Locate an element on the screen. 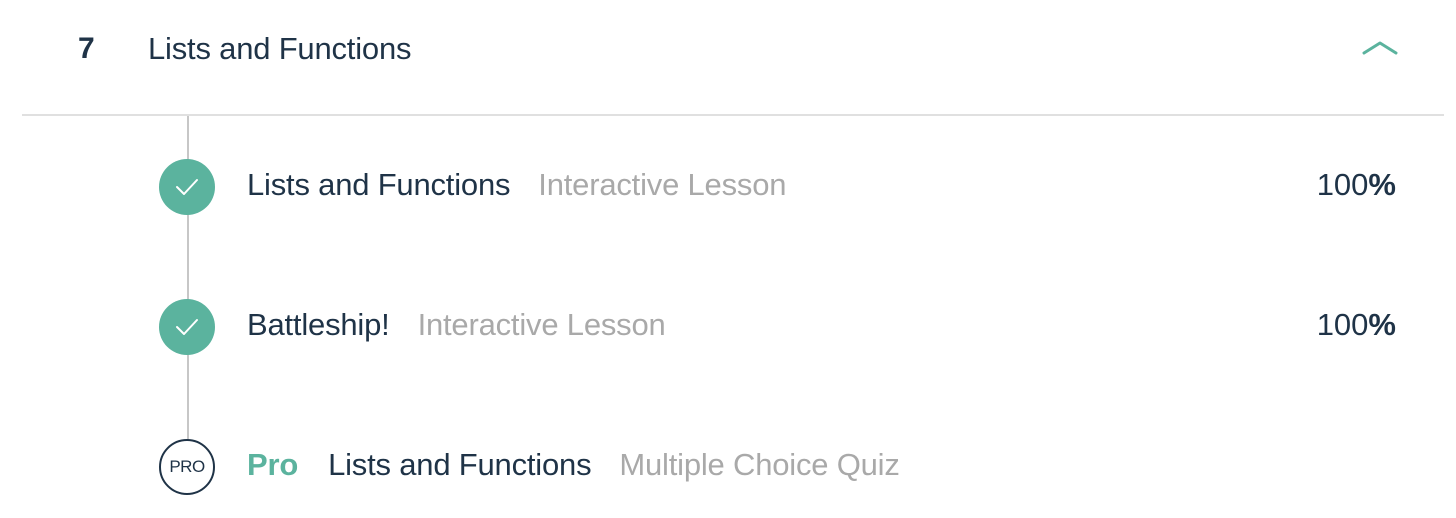  lesson-text: Lists and Functions Interactive Lesson is located at coordinates (516, 185).